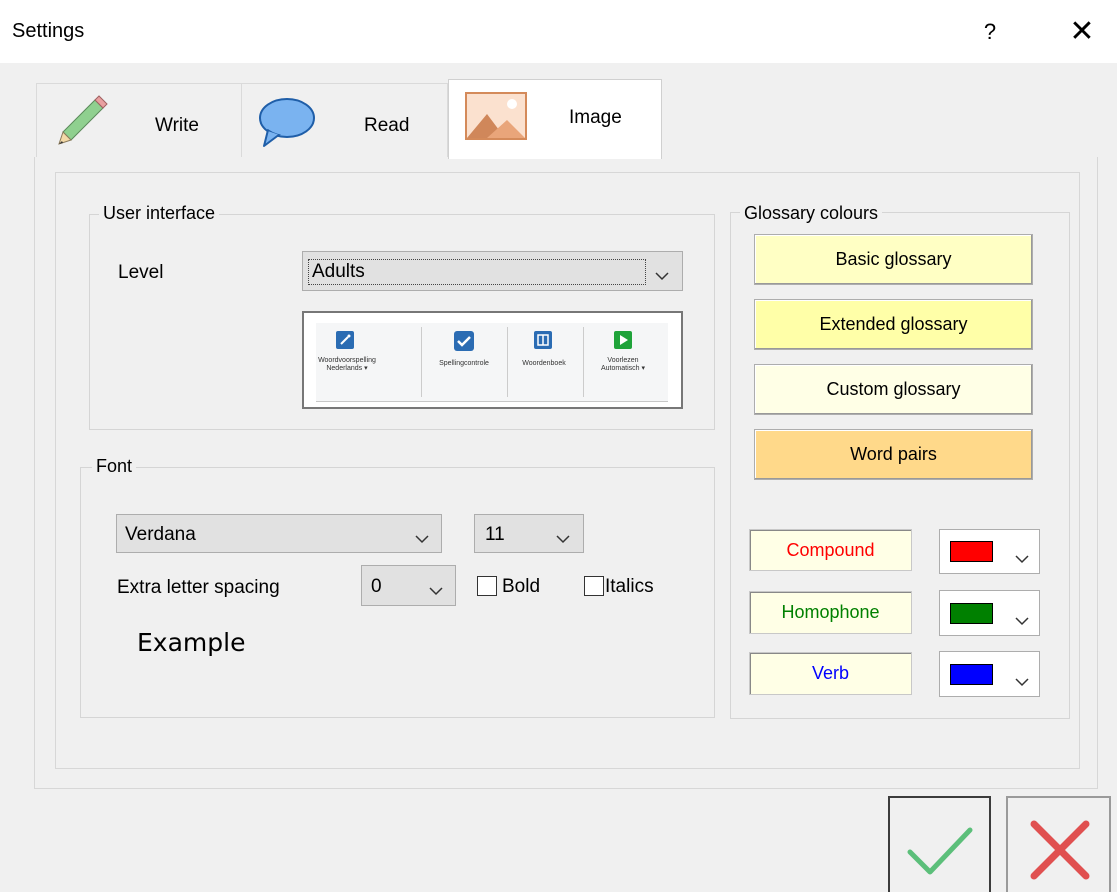 The height and width of the screenshot is (892, 1117). I want to click on italics-label: Italics, so click(629, 586).